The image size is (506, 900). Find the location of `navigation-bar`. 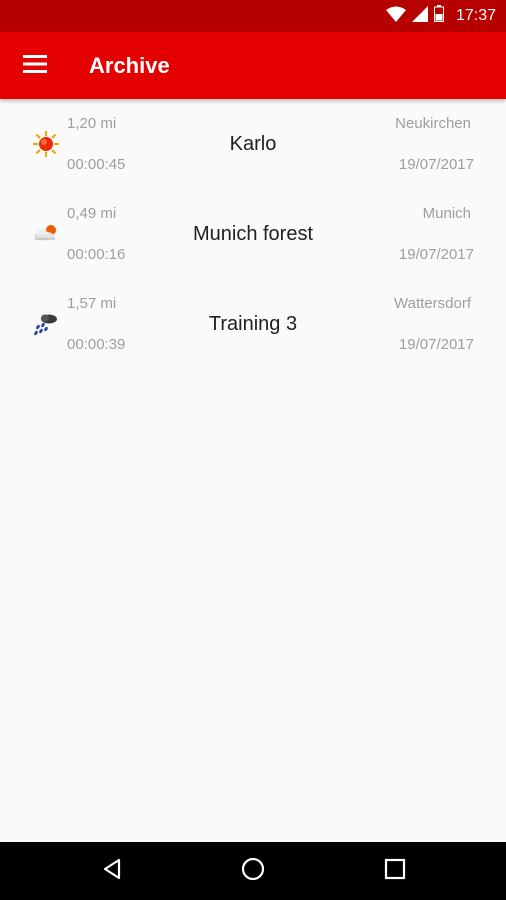

navigation-bar is located at coordinates (253, 871).